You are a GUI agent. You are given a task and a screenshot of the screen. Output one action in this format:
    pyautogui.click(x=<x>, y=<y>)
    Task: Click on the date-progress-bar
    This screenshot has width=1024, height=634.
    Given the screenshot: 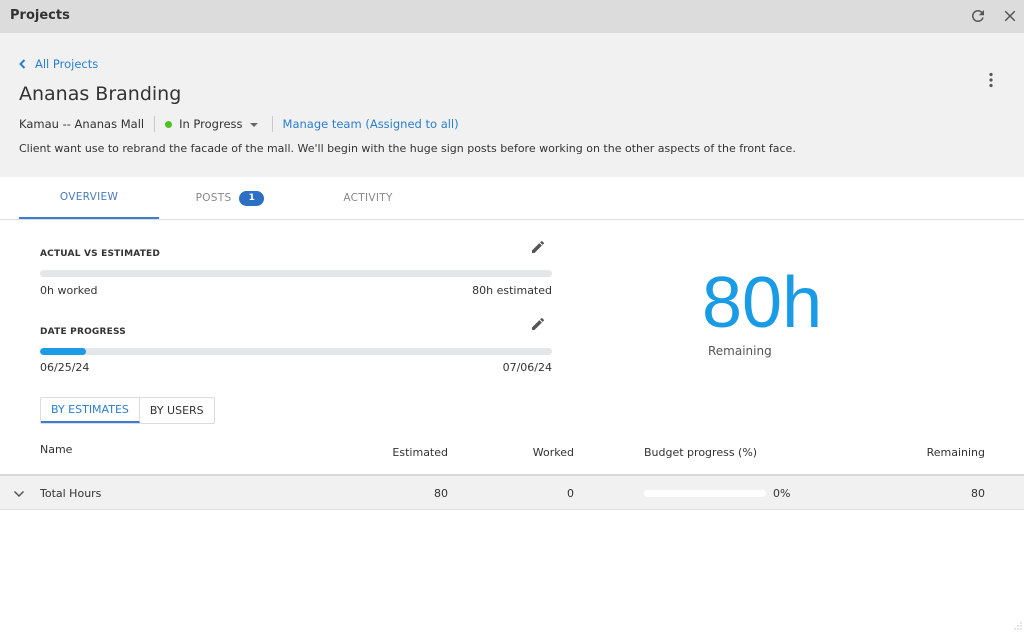 What is the action you would take?
    pyautogui.click(x=296, y=351)
    